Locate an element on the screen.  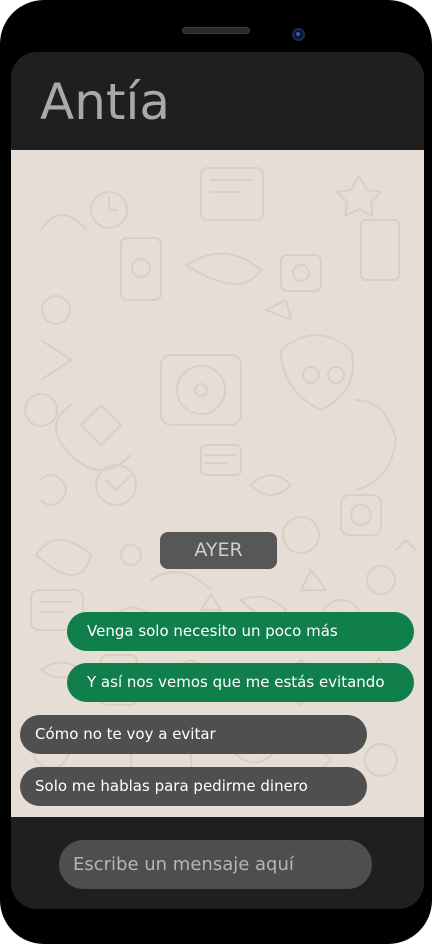
message-composer: Escribe un mensaje aquí is located at coordinates (217, 863).